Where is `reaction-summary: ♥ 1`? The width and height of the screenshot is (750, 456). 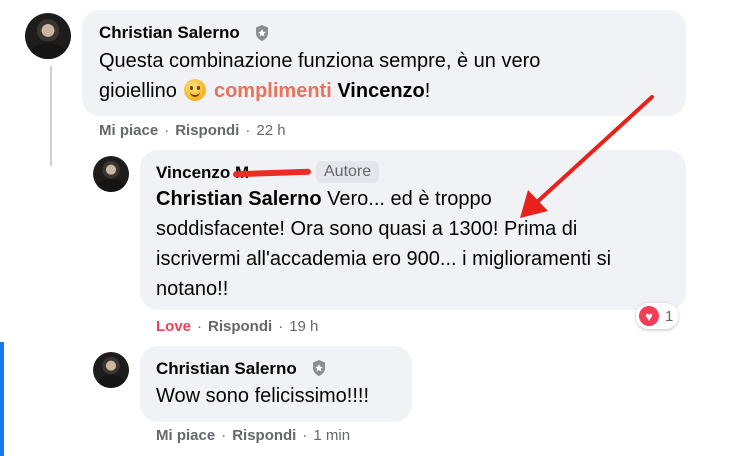 reaction-summary: ♥ 1 is located at coordinates (657, 316).